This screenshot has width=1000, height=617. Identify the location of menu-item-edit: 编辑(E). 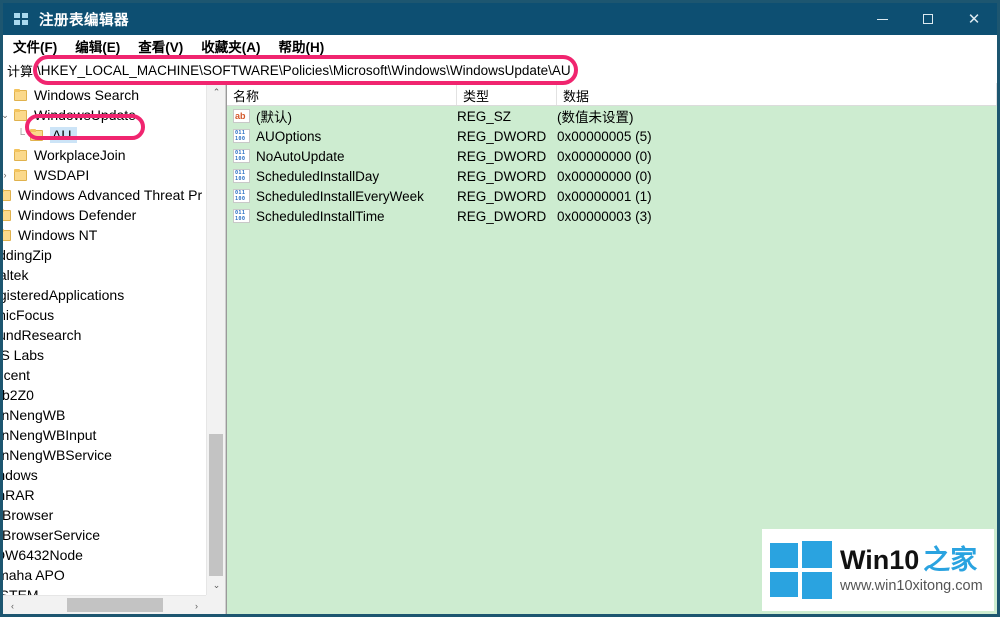
(97, 46).